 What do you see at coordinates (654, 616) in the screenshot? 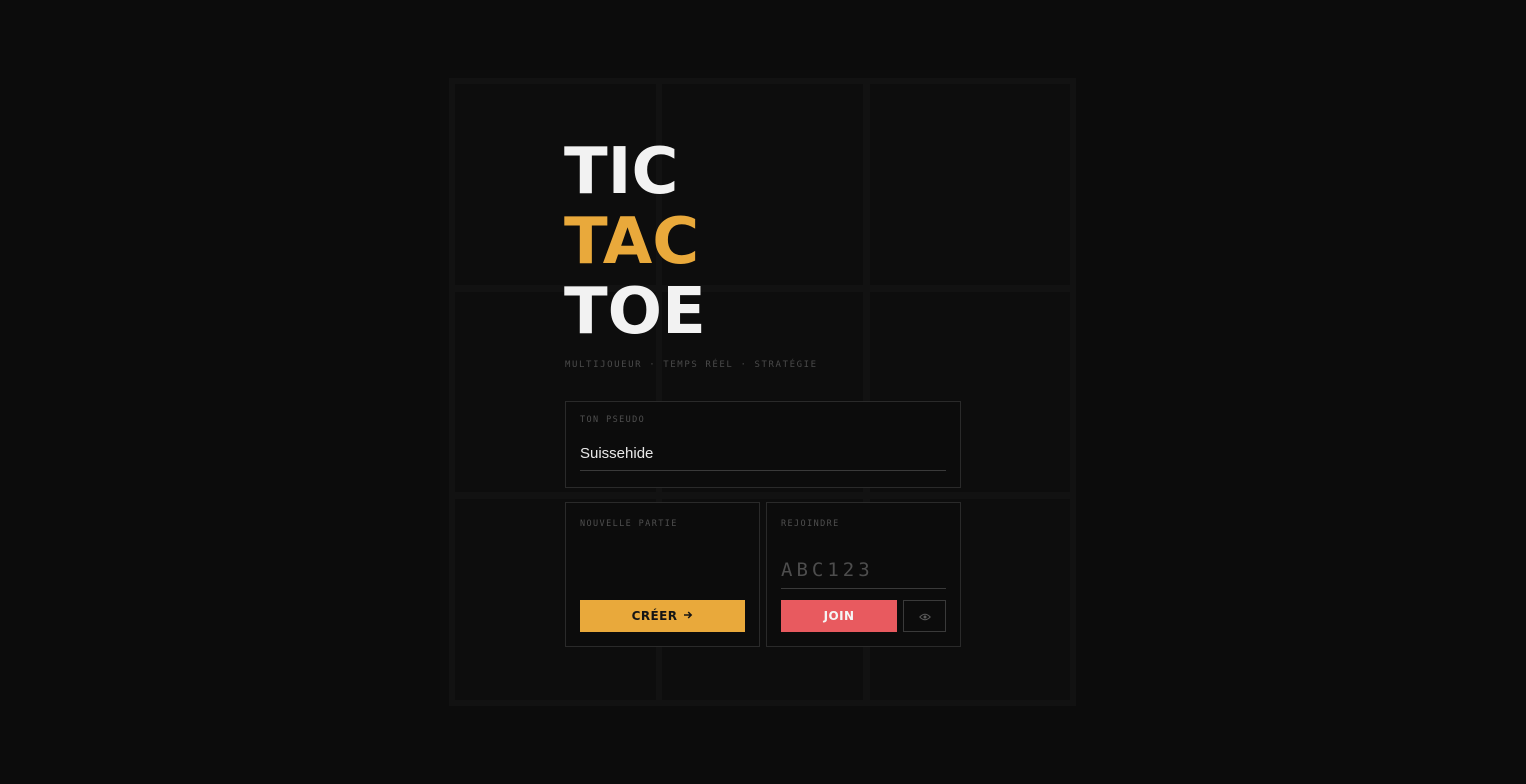
I see `create-button-label: CRÉER` at bounding box center [654, 616].